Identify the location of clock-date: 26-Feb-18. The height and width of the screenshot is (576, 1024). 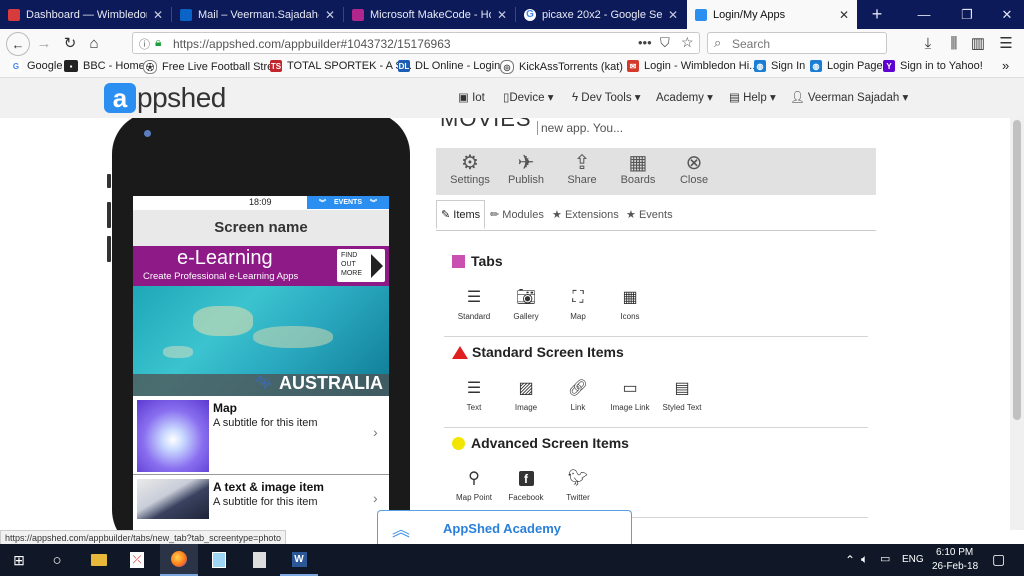
(955, 566).